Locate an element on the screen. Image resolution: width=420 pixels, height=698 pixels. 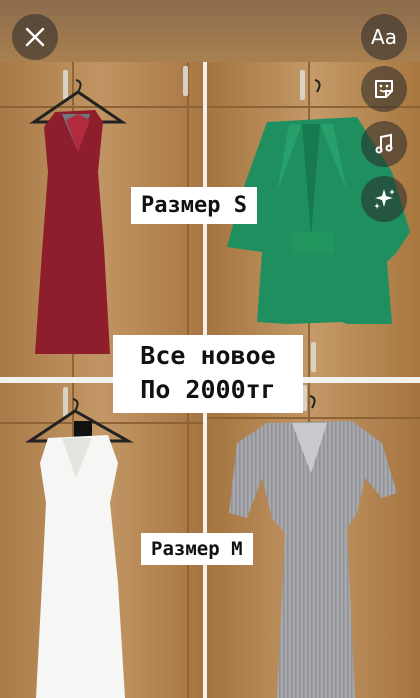
size-s-text: Размер S is located at coordinates (194, 205).